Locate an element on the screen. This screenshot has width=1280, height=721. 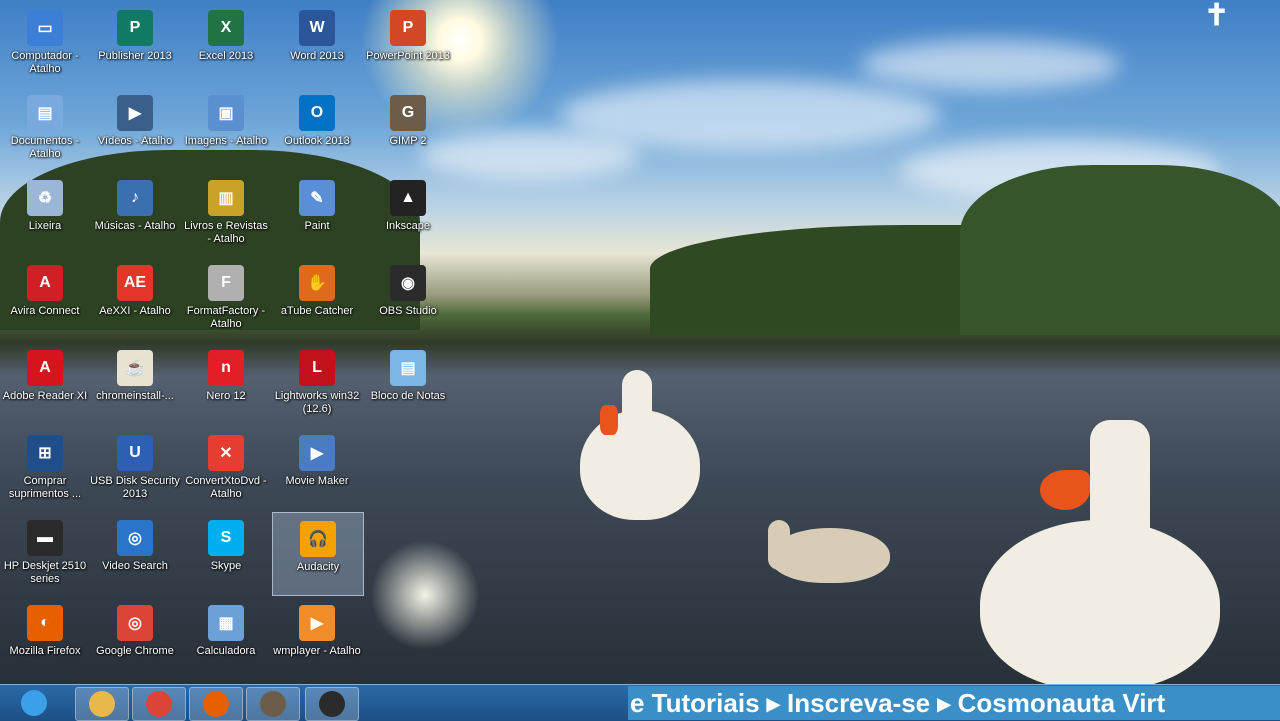
obs-icon is located at coordinates (332, 704).